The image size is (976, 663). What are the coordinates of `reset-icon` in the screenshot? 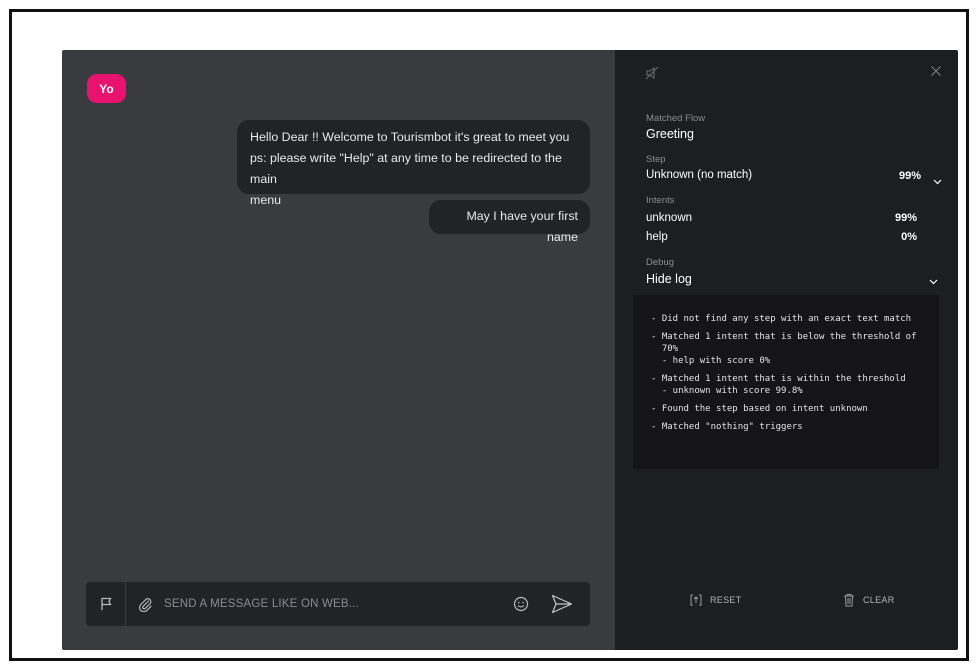 It's located at (696, 600).